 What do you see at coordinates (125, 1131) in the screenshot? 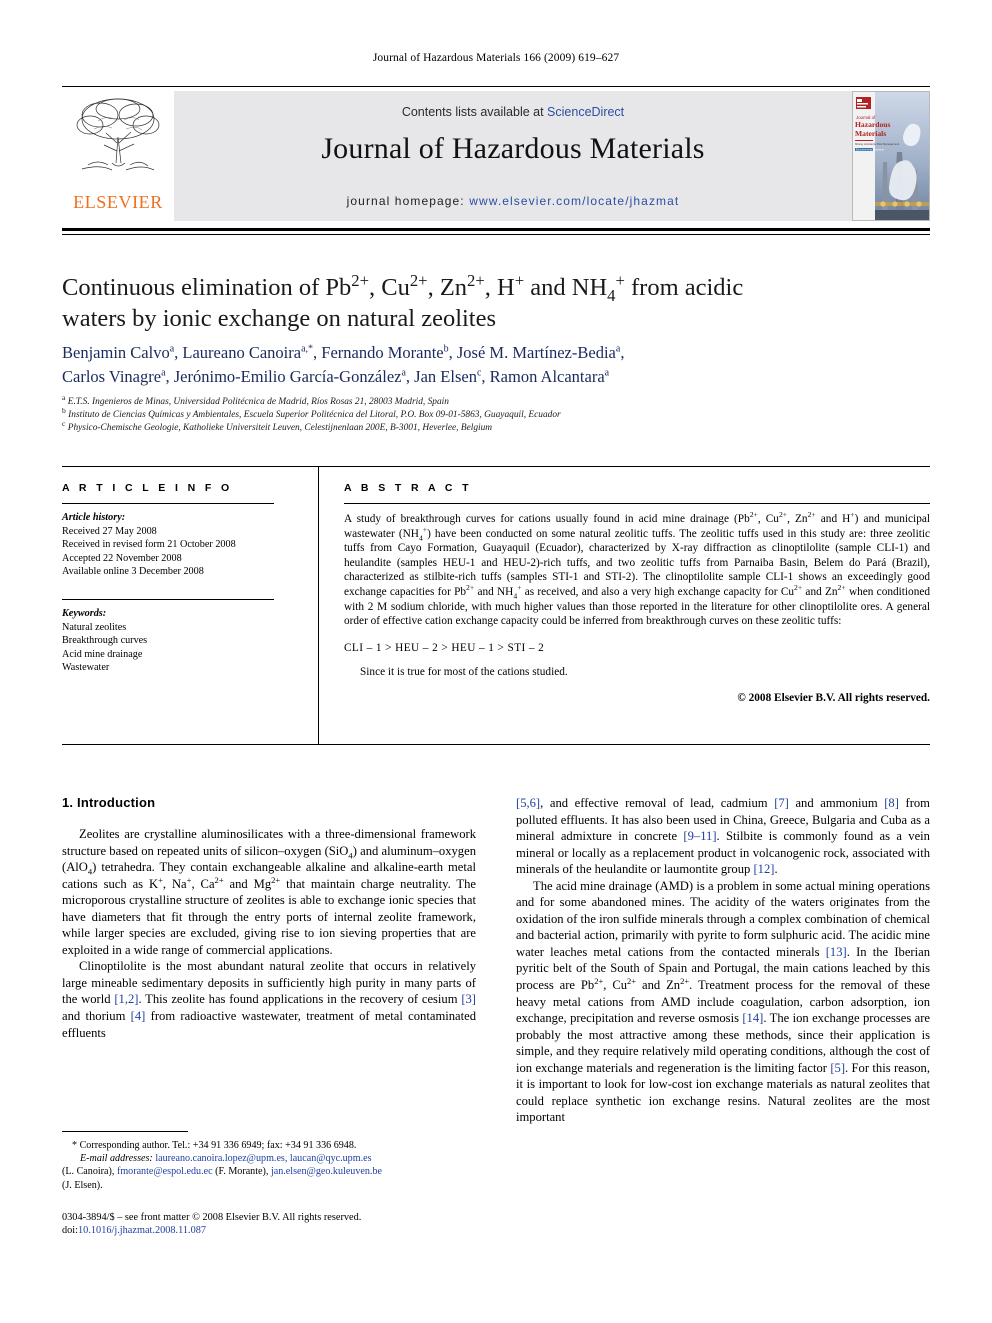
I see `footnote-rule` at bounding box center [125, 1131].